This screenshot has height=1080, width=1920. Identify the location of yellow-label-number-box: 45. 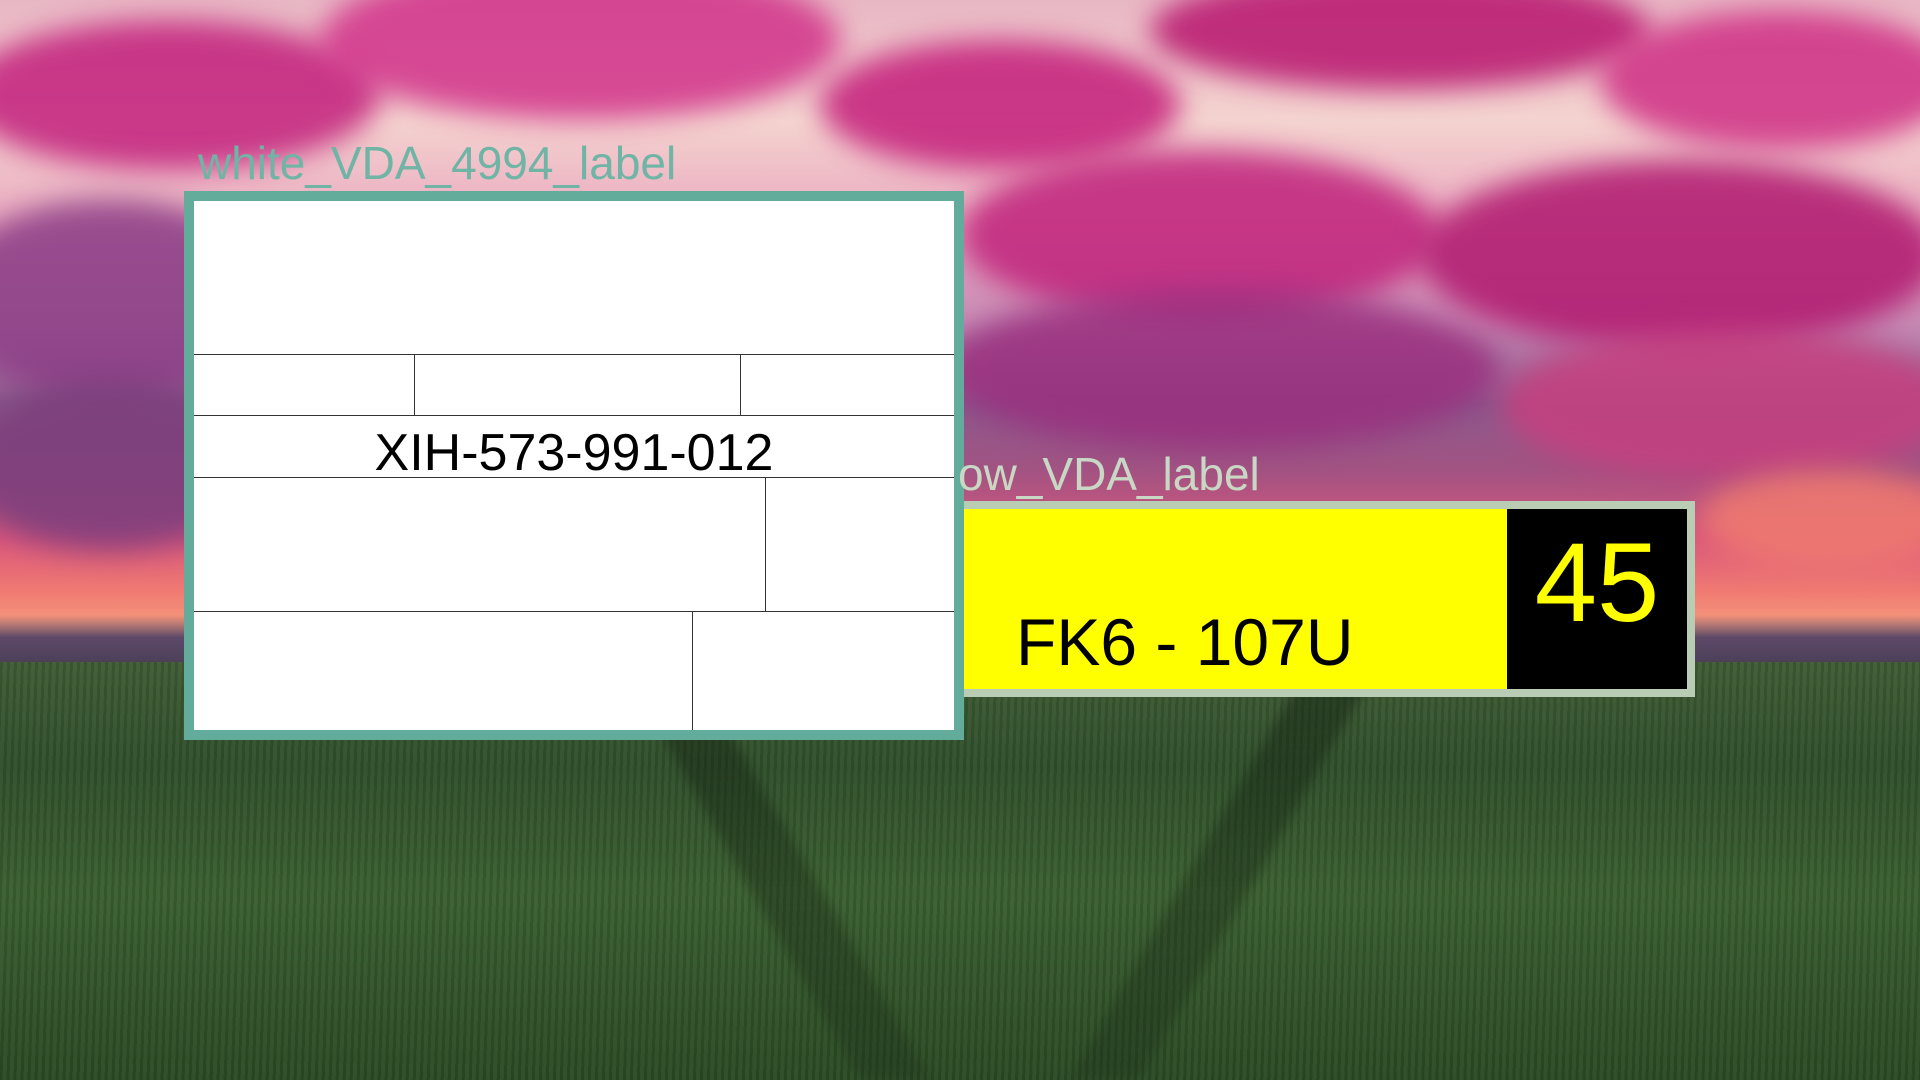
(1597, 599).